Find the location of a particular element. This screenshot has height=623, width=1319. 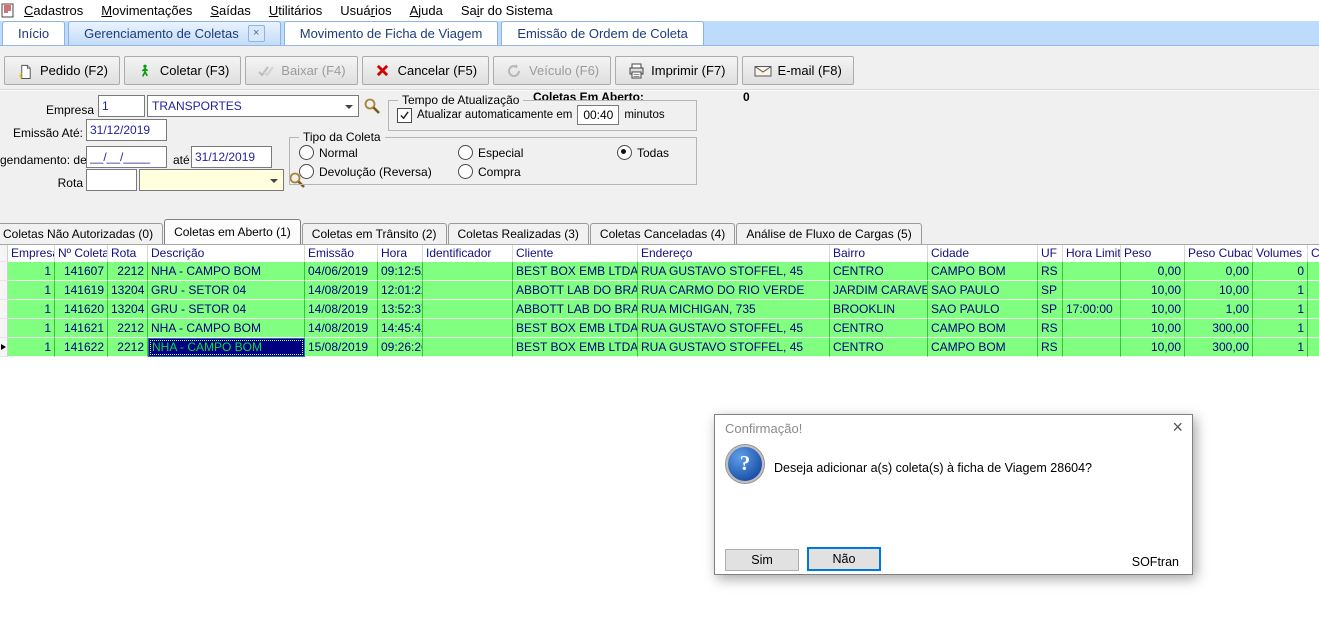

cell: NHA - CAMPO BOM is located at coordinates (226, 271).